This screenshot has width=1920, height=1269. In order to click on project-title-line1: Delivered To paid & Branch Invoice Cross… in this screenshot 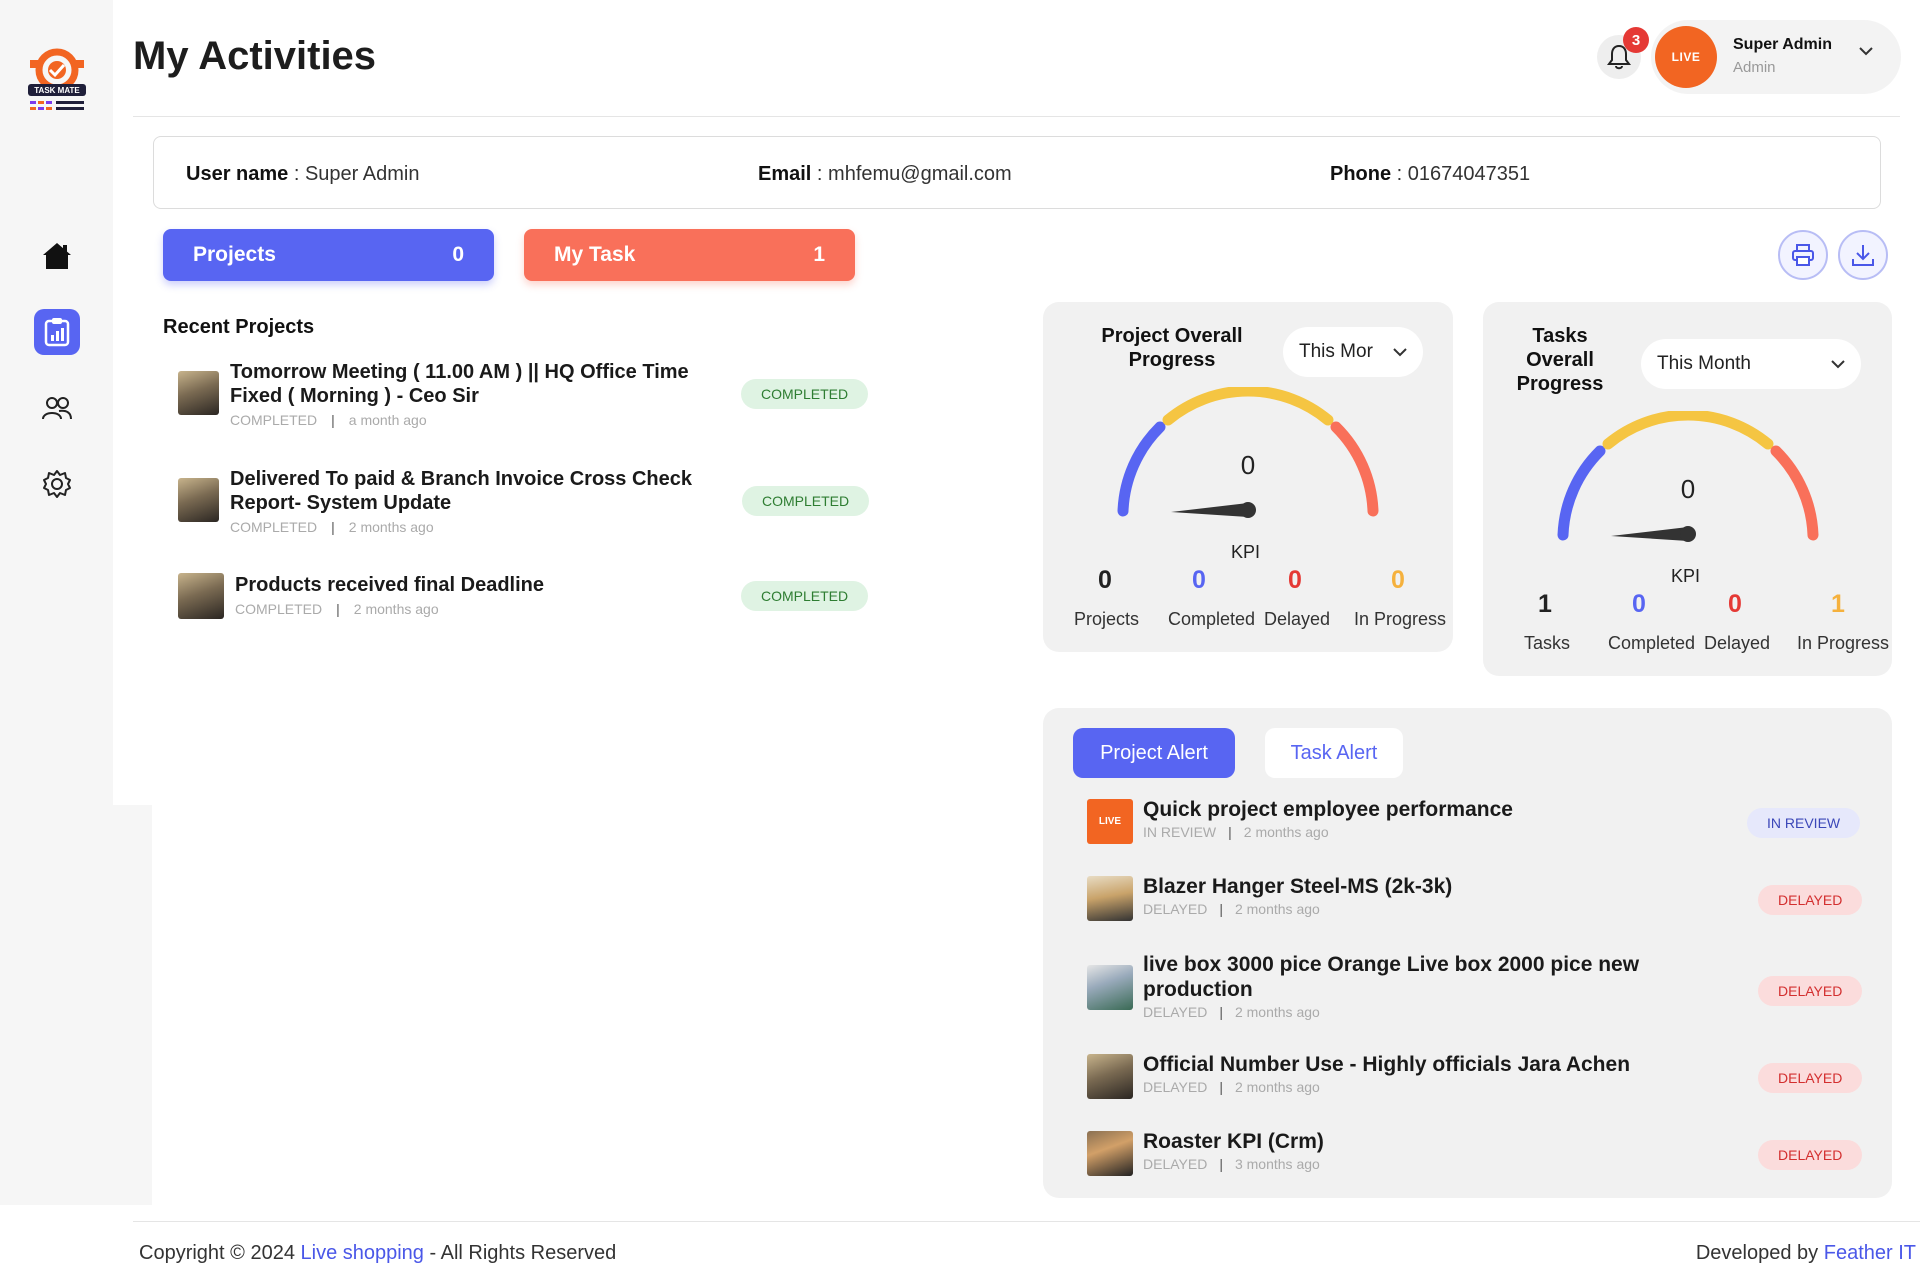, I will do `click(461, 479)`.